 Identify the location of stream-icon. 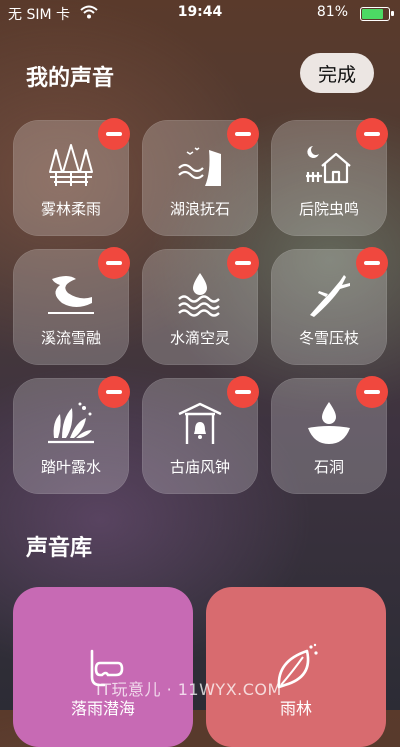
(71, 295).